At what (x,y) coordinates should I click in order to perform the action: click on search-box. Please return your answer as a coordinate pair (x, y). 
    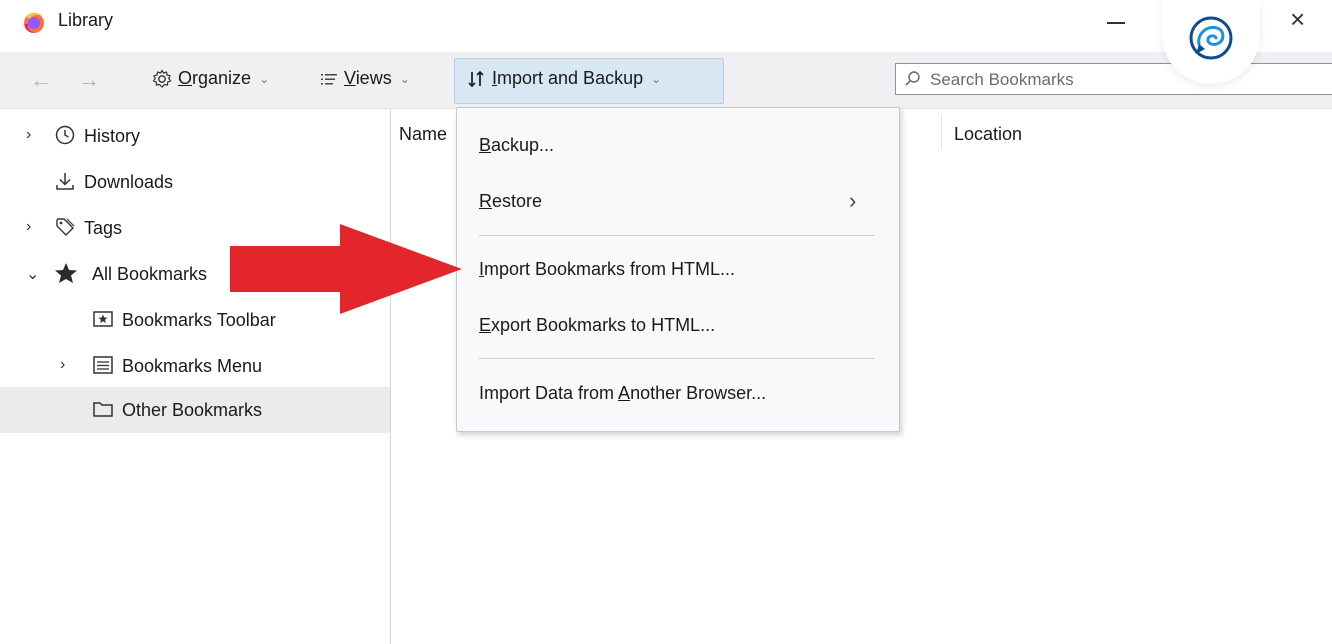
    Looking at the image, I should click on (1113, 79).